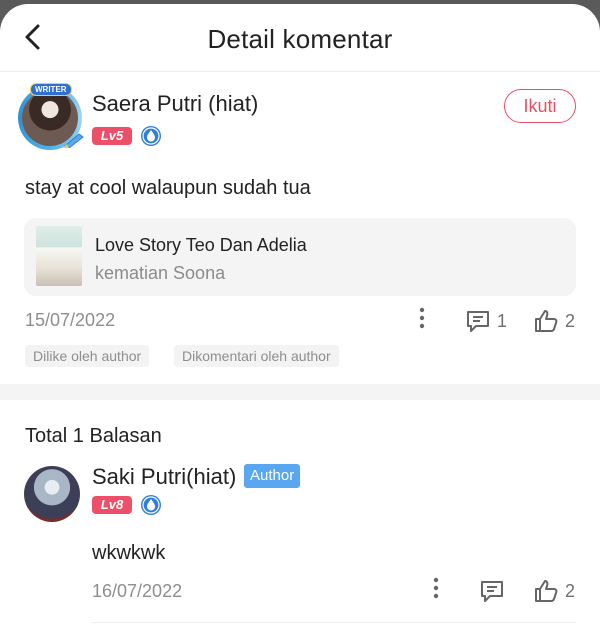  What do you see at coordinates (272, 476) in the screenshot?
I see `author-badge: Author` at bounding box center [272, 476].